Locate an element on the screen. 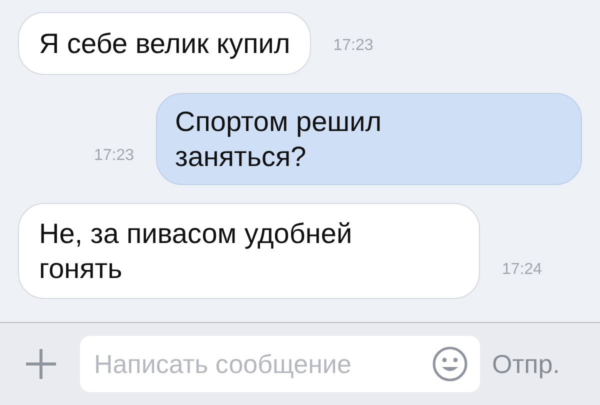 The width and height of the screenshot is (600, 405). message-time: 17:24 is located at coordinates (522, 270).